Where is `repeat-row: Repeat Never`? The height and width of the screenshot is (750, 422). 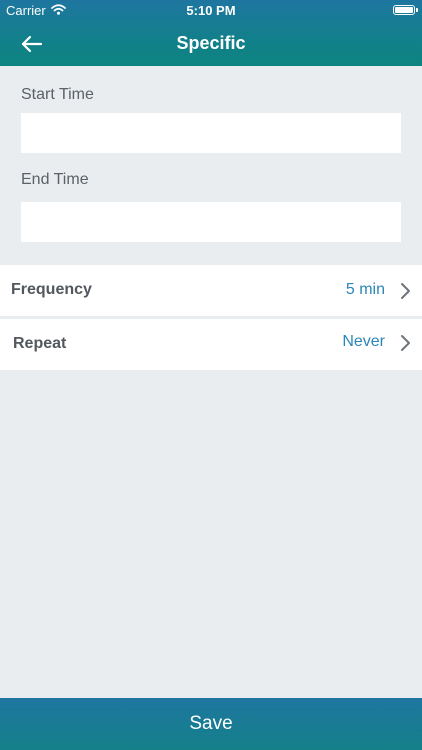 repeat-row: Repeat Never is located at coordinates (211, 344).